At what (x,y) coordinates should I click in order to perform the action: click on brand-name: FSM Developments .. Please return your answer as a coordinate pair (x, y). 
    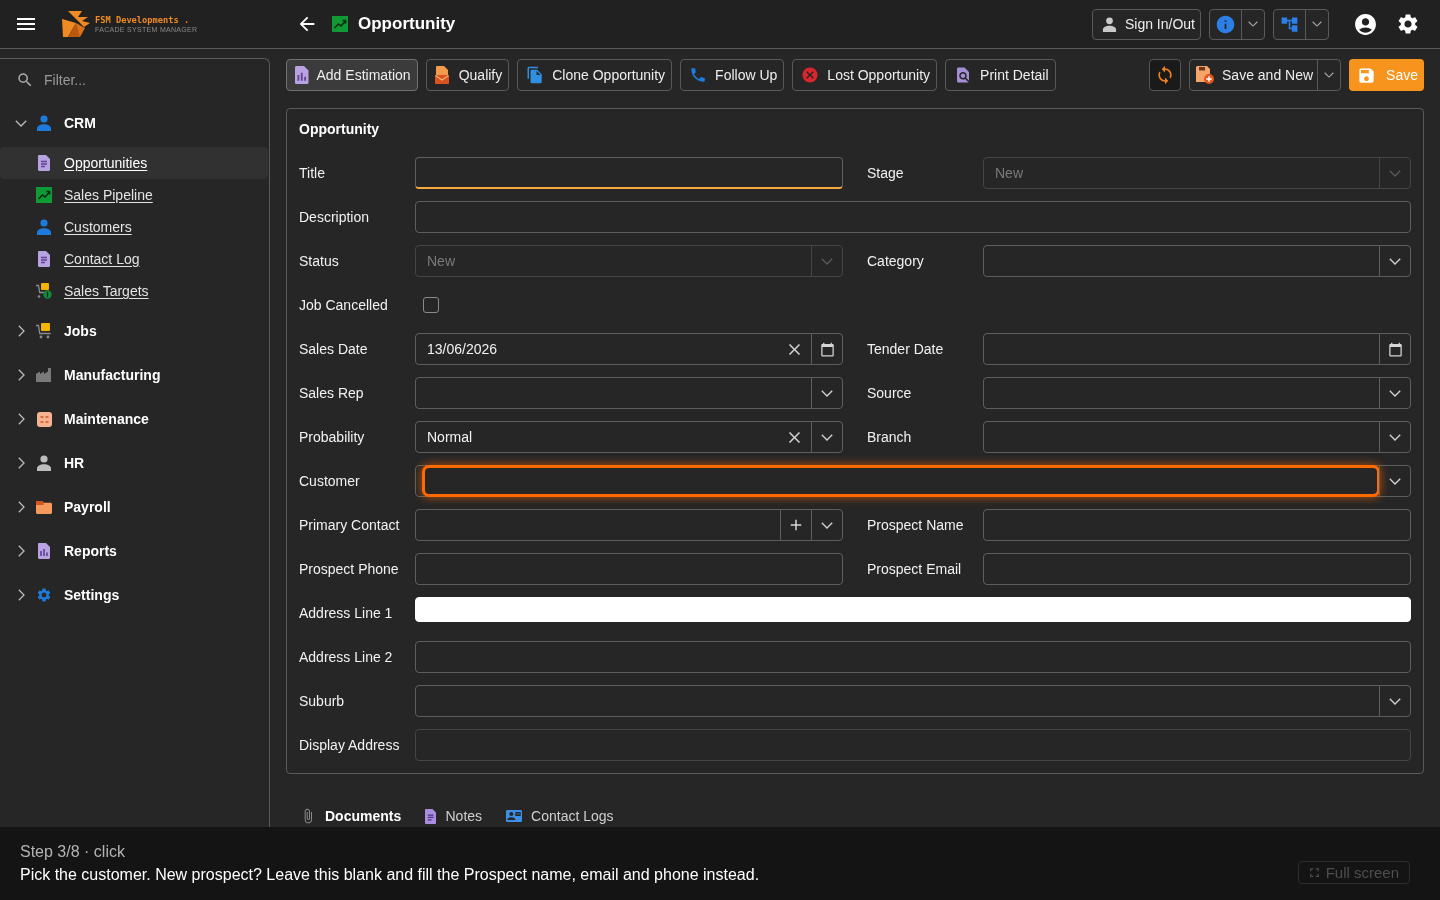
    Looking at the image, I should click on (143, 20).